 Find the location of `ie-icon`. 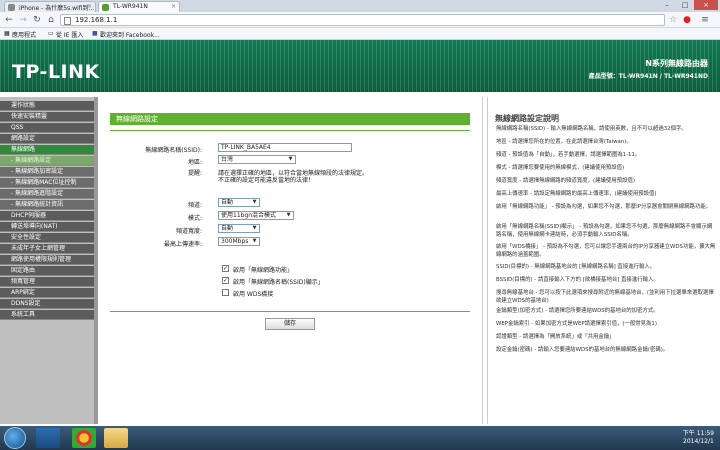

ie-icon is located at coordinates (48, 438).